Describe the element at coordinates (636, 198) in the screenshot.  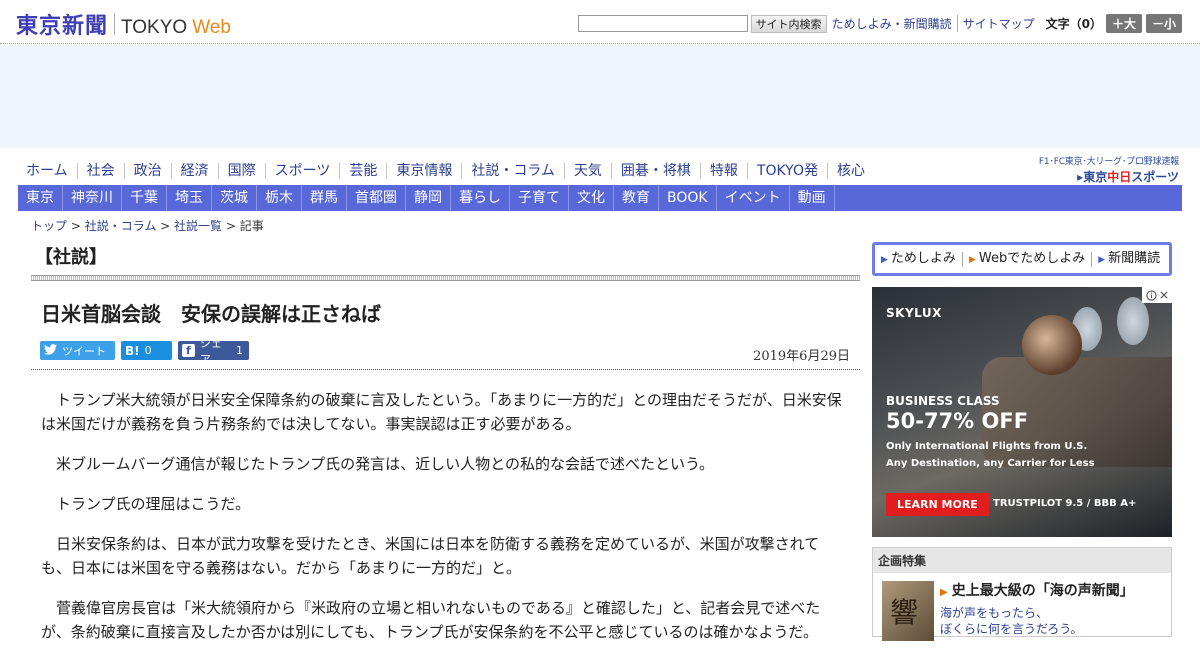
I see `nav-education: 教育` at that location.